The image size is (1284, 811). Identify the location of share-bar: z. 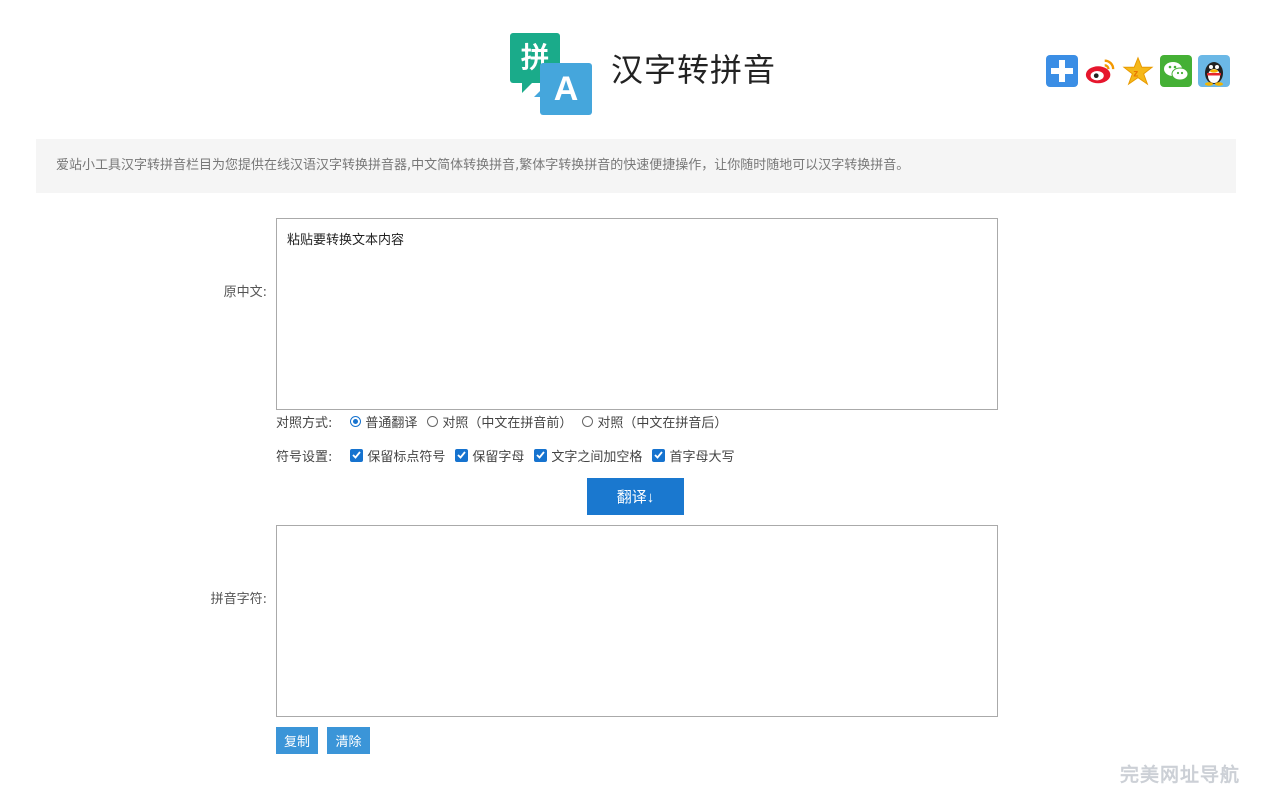
(1138, 71).